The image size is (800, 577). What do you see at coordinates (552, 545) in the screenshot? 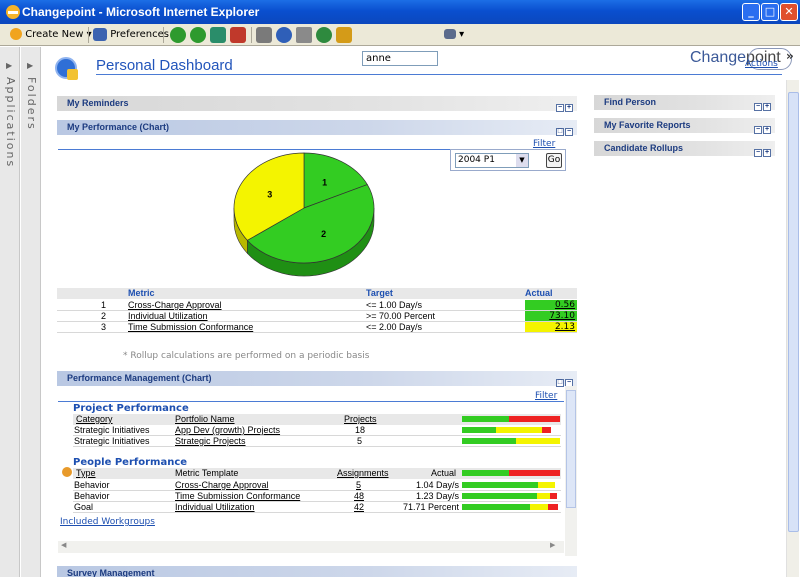
I see `scroll-right-icon: ▶` at bounding box center [552, 545].